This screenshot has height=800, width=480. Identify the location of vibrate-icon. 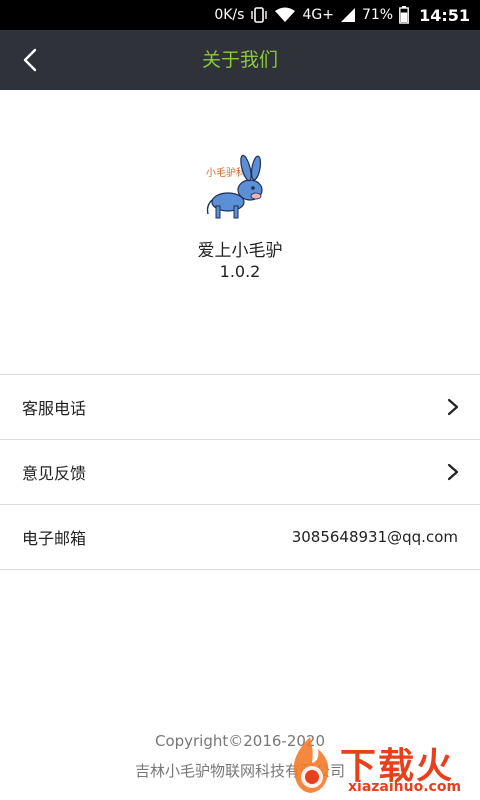
(259, 15).